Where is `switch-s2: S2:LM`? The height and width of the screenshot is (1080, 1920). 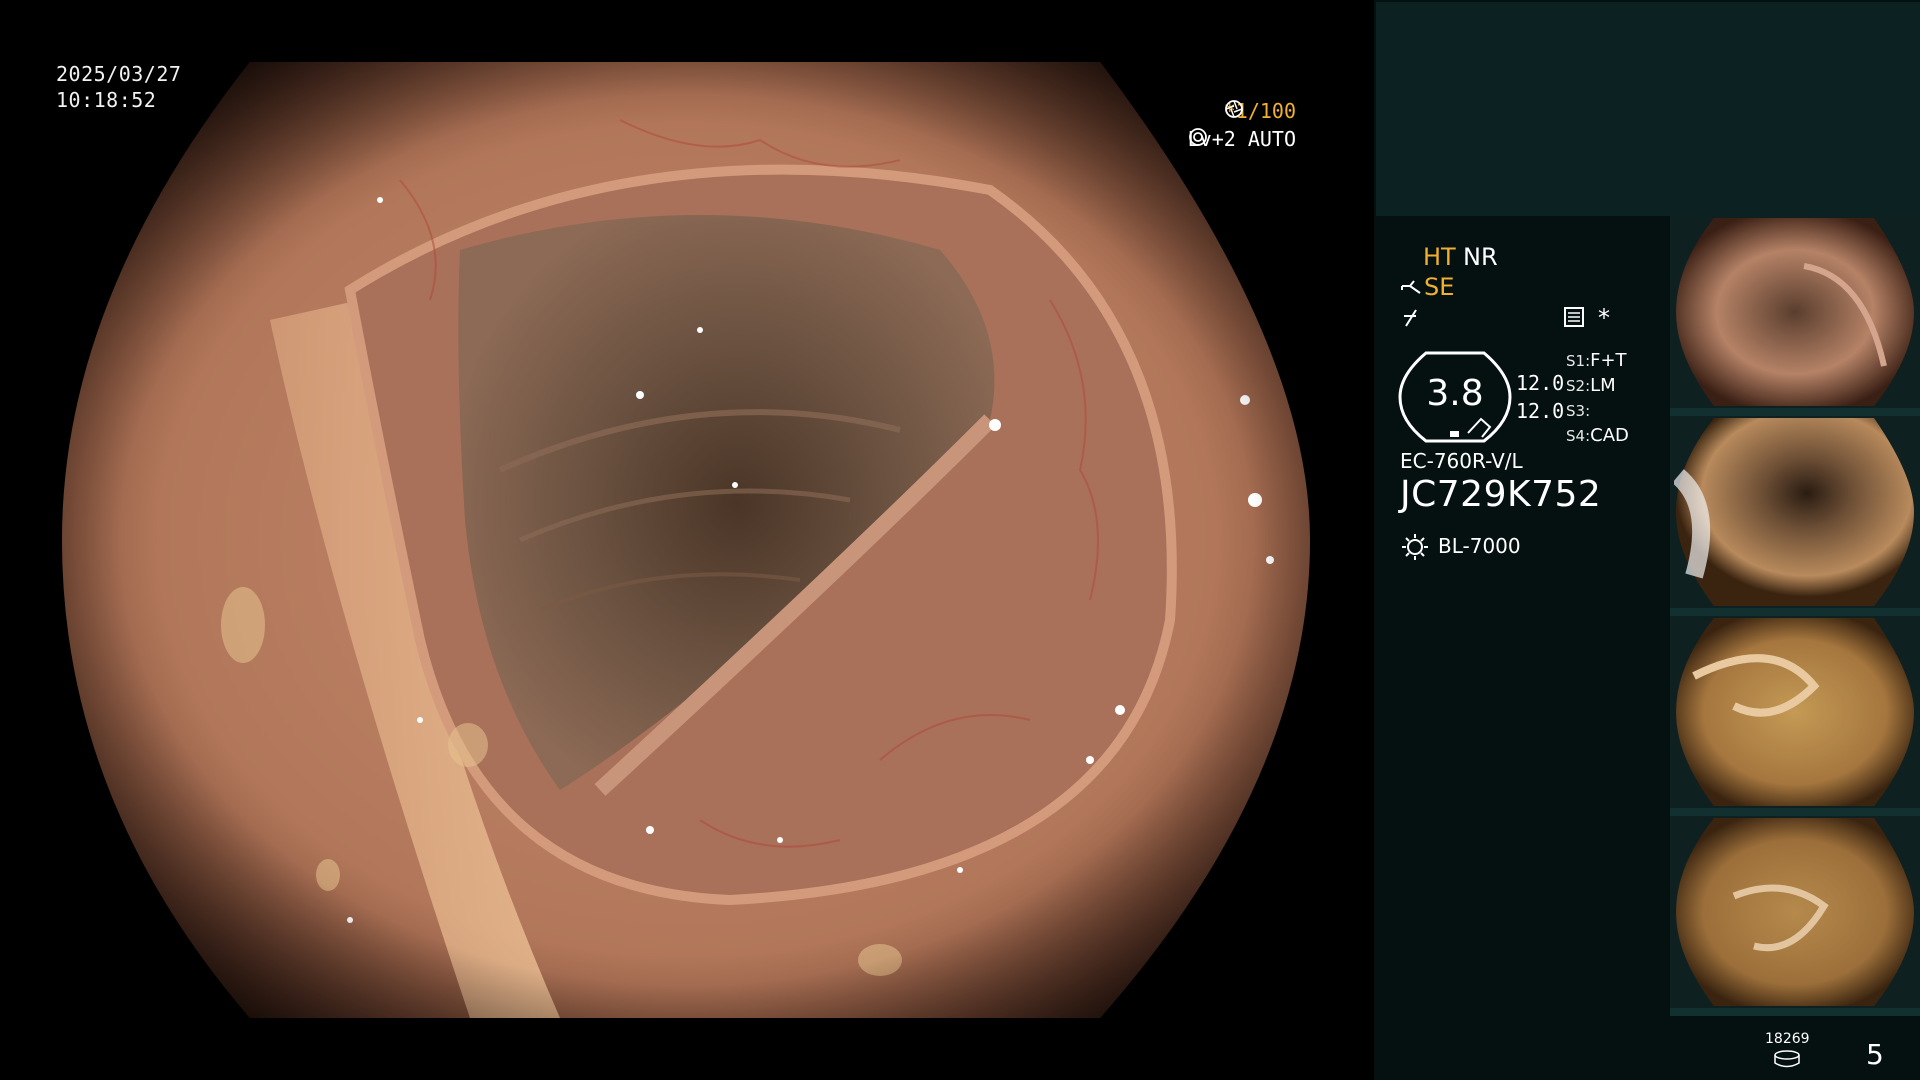 switch-s2: S2:LM is located at coordinates (1591, 385).